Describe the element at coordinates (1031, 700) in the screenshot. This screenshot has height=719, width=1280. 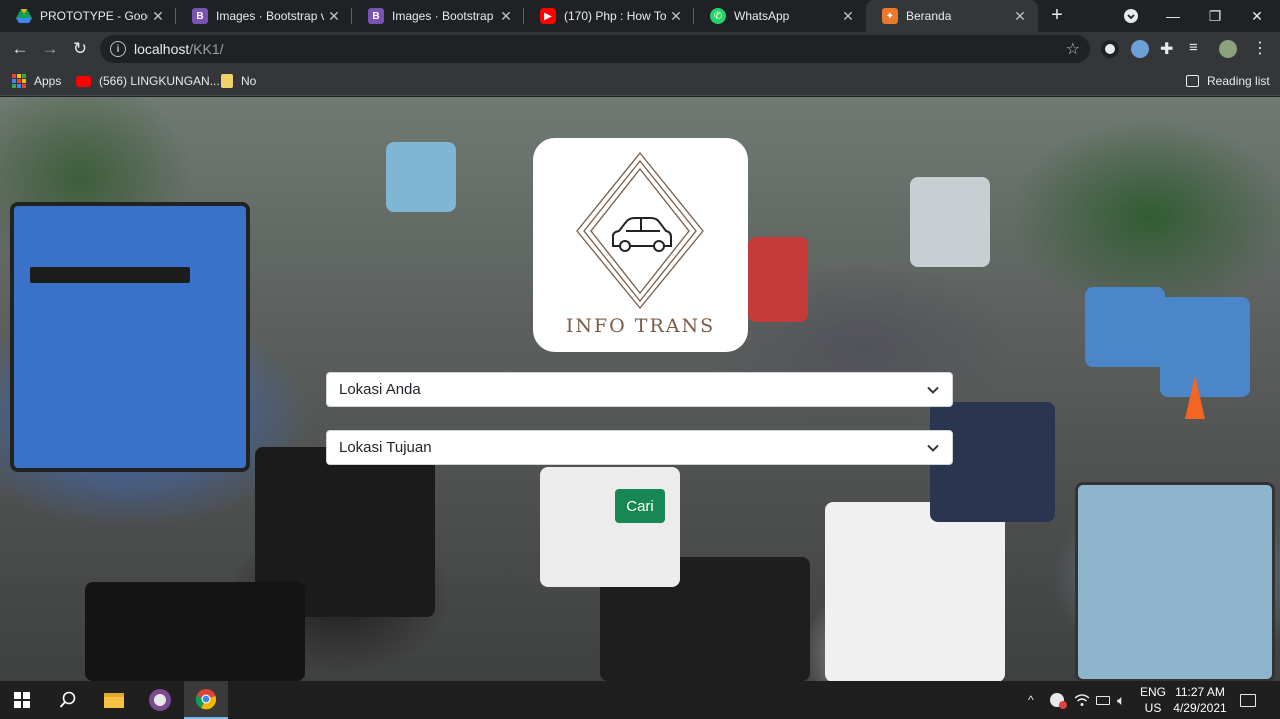
I see `show-hidden-icons: ^` at that location.